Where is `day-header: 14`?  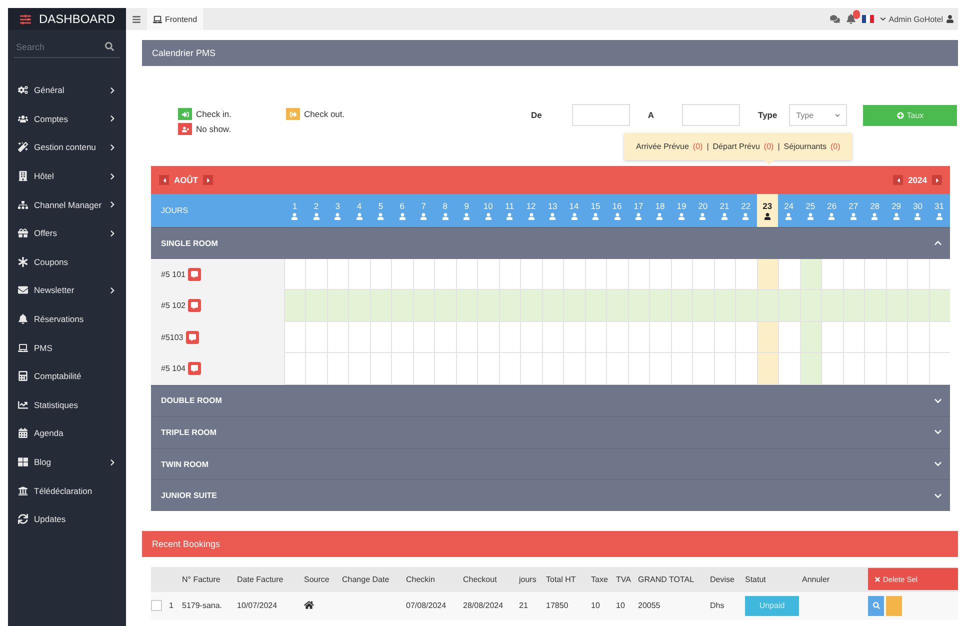 day-header: 14 is located at coordinates (574, 210).